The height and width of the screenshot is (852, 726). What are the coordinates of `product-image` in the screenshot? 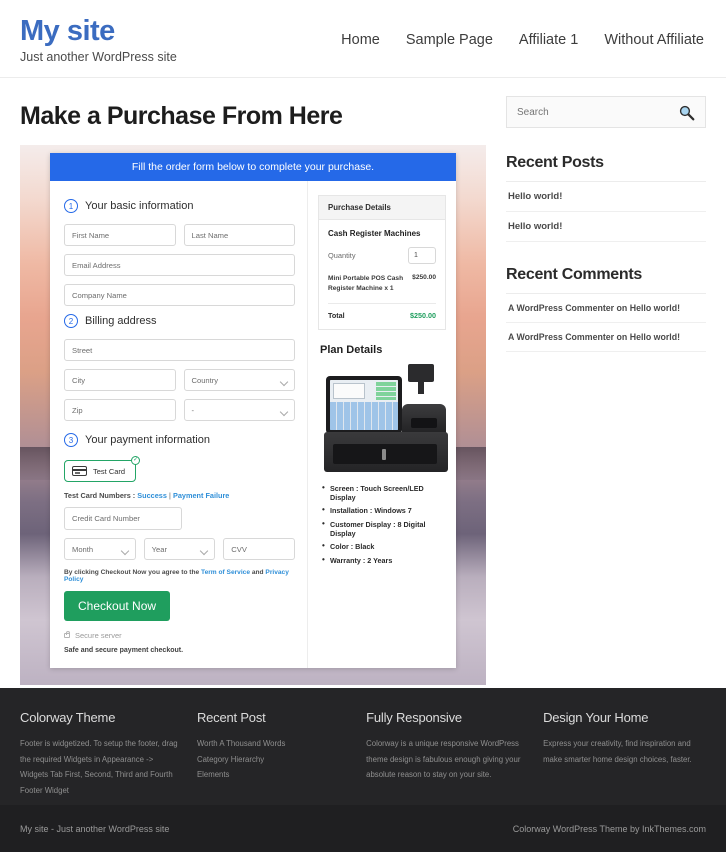 It's located at (387, 419).